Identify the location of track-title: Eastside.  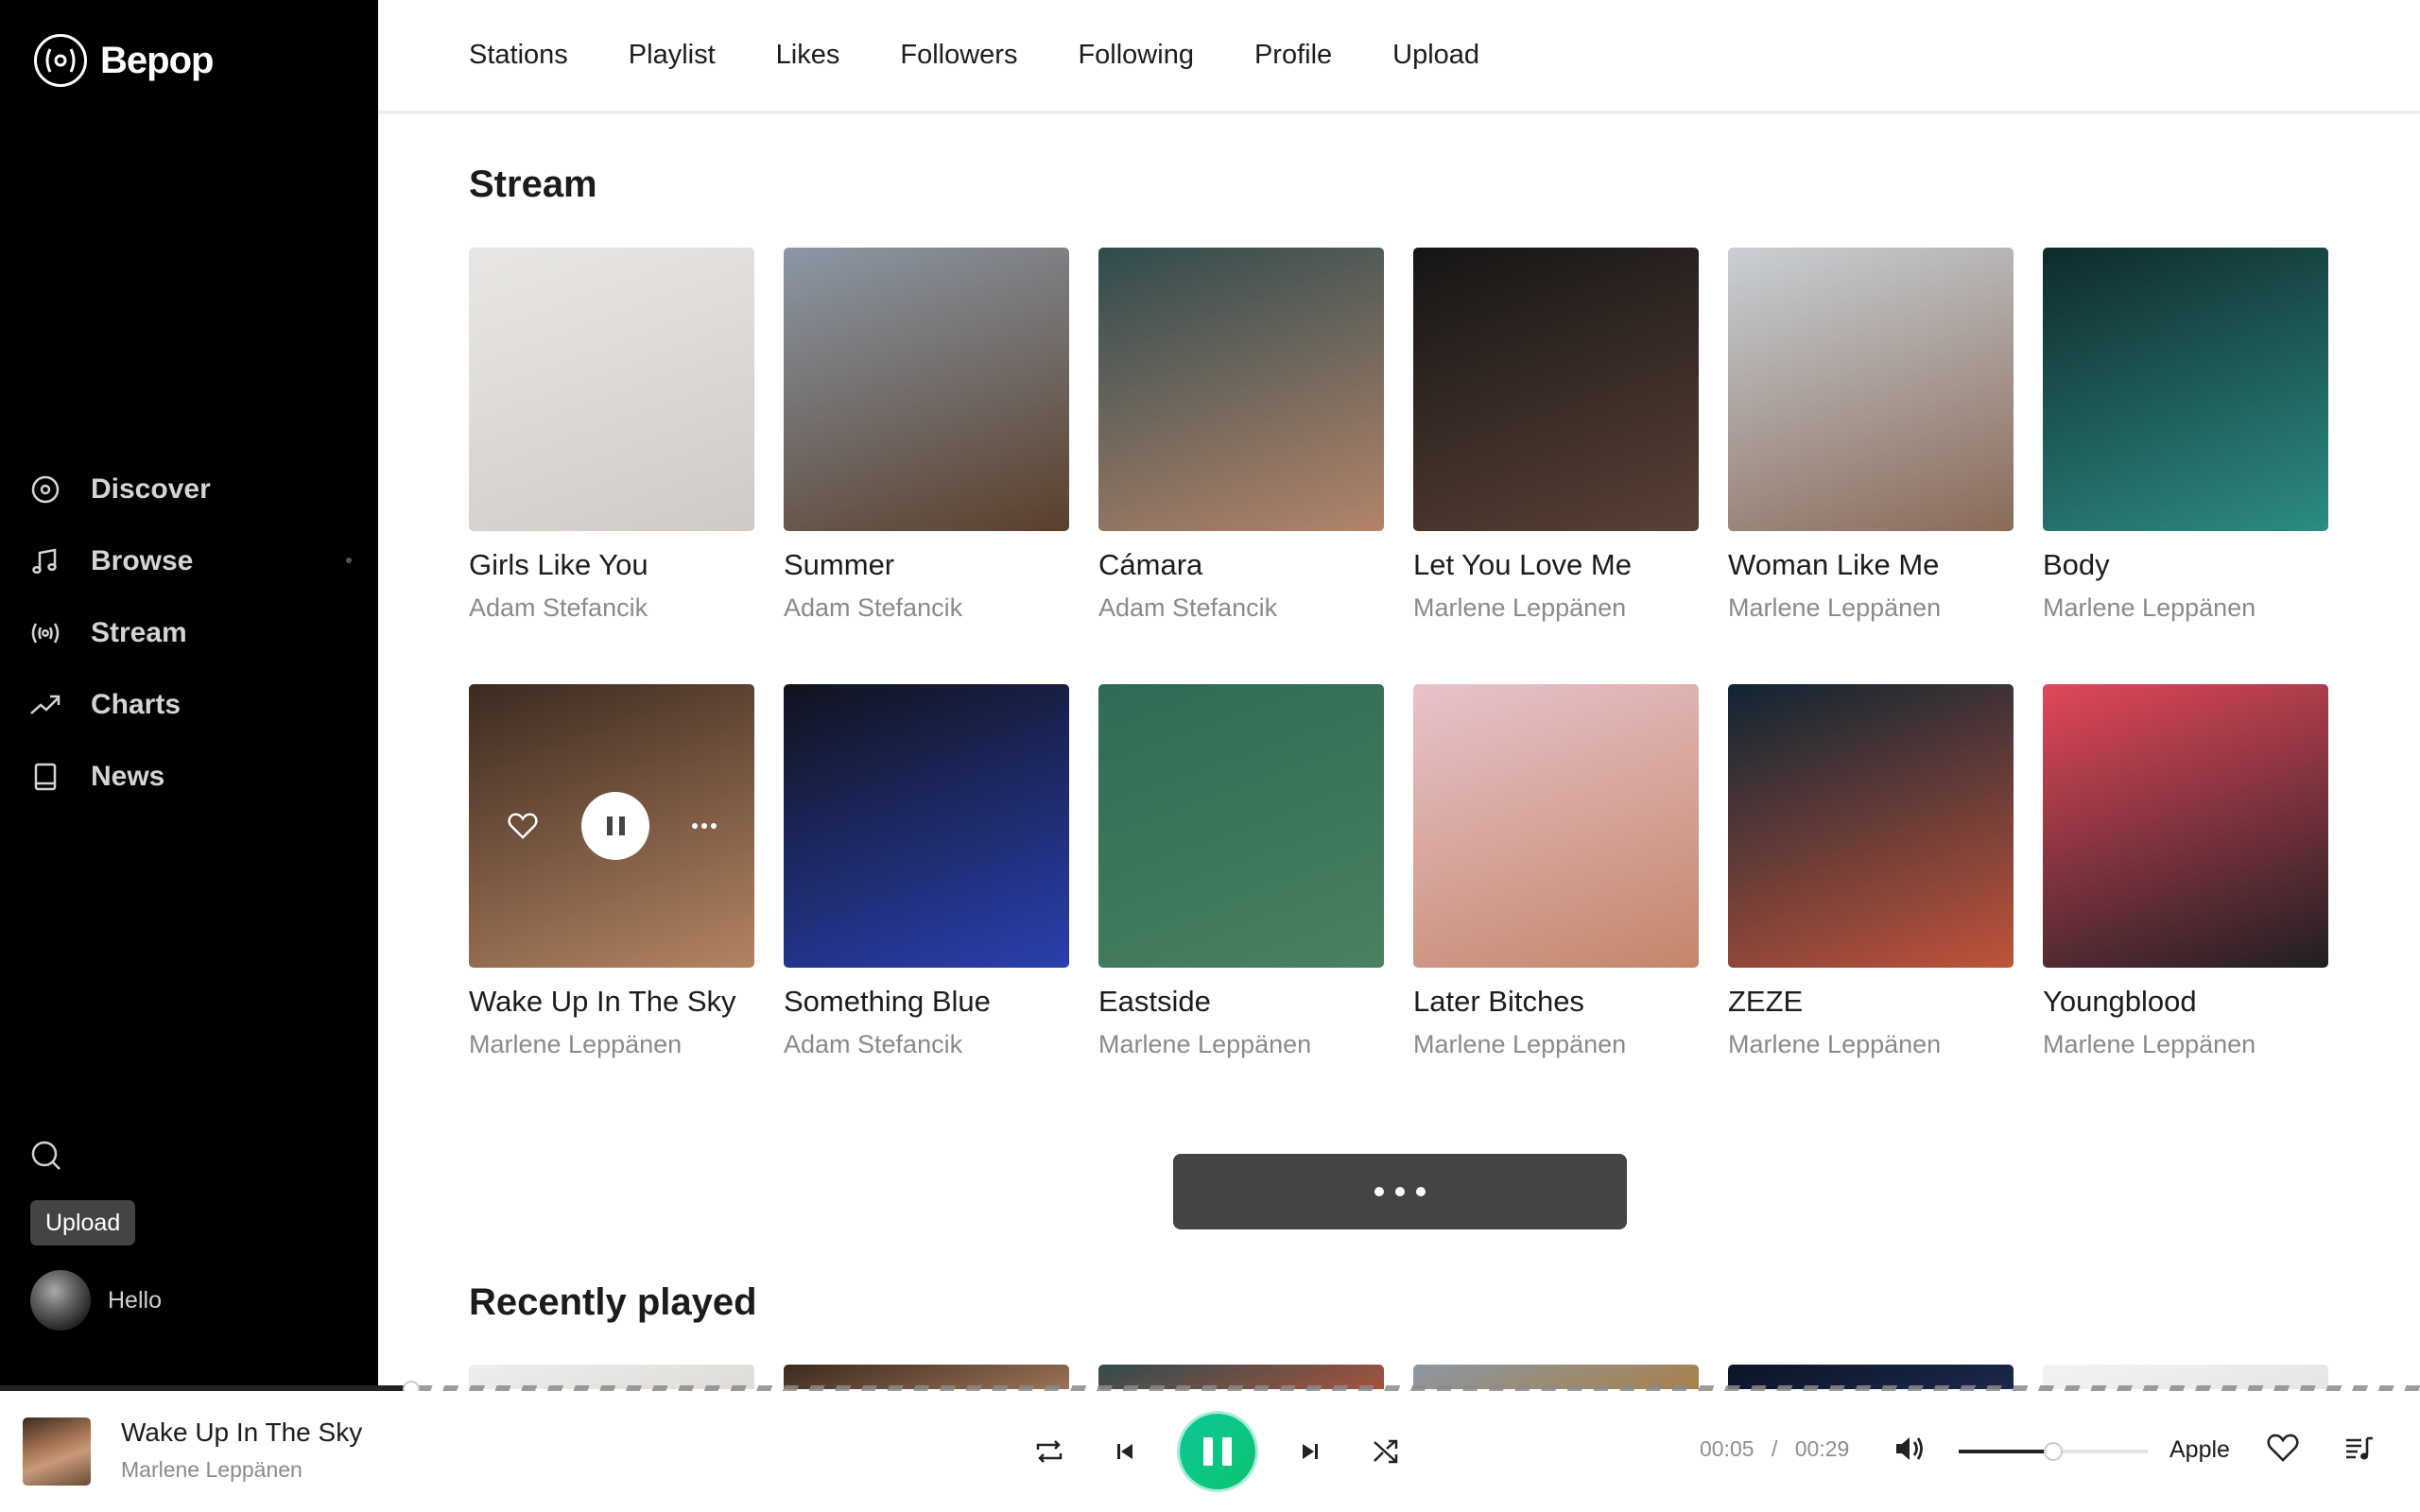
(1241, 1002).